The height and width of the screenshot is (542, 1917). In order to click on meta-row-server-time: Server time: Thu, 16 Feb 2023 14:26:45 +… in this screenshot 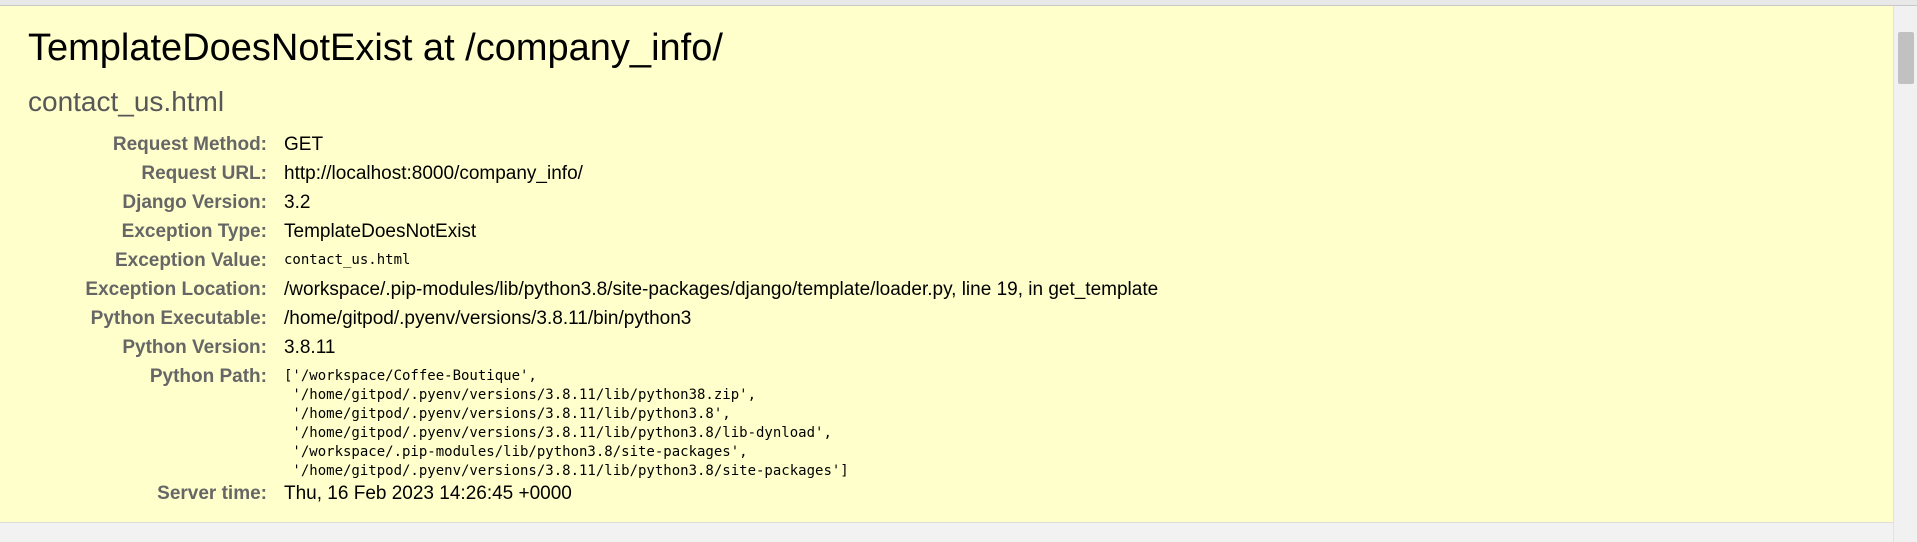, I will do `click(610, 495)`.